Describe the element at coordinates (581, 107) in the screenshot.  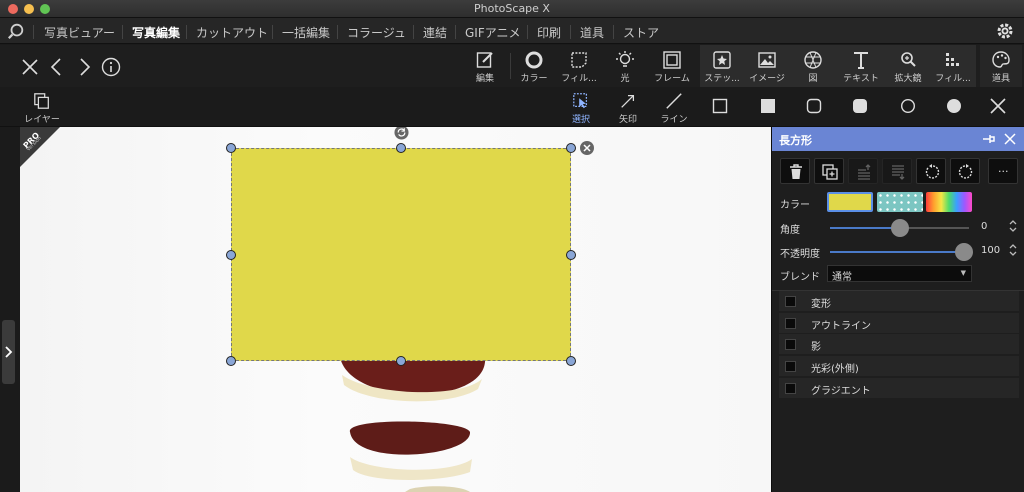
I see `select-tool-button: 選択` at that location.